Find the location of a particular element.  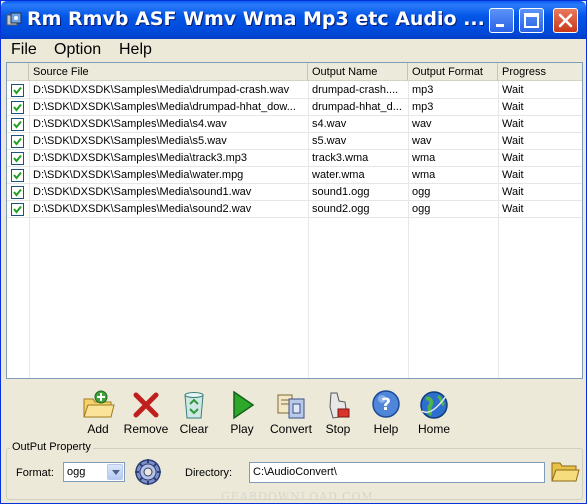

cell-output-format: wma is located at coordinates (424, 175).